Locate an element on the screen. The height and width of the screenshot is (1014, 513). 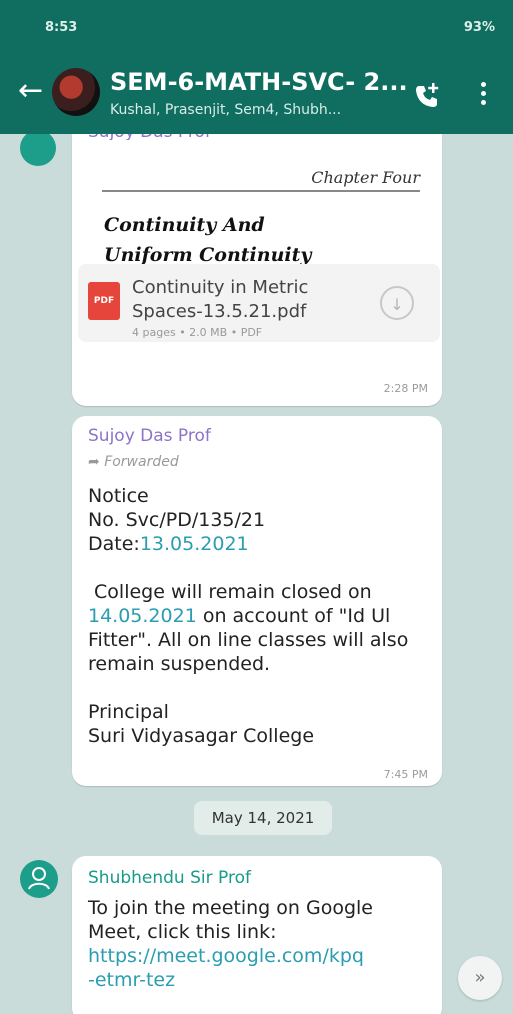
message-time: 2:28 PM is located at coordinates (405, 388).